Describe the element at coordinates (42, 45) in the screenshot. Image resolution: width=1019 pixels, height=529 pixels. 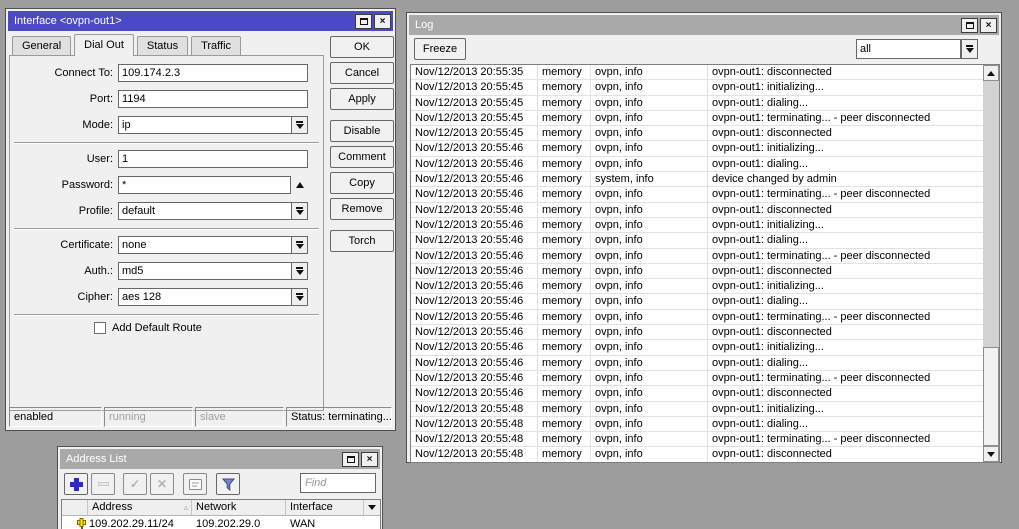
I see `tab-general: General` at that location.